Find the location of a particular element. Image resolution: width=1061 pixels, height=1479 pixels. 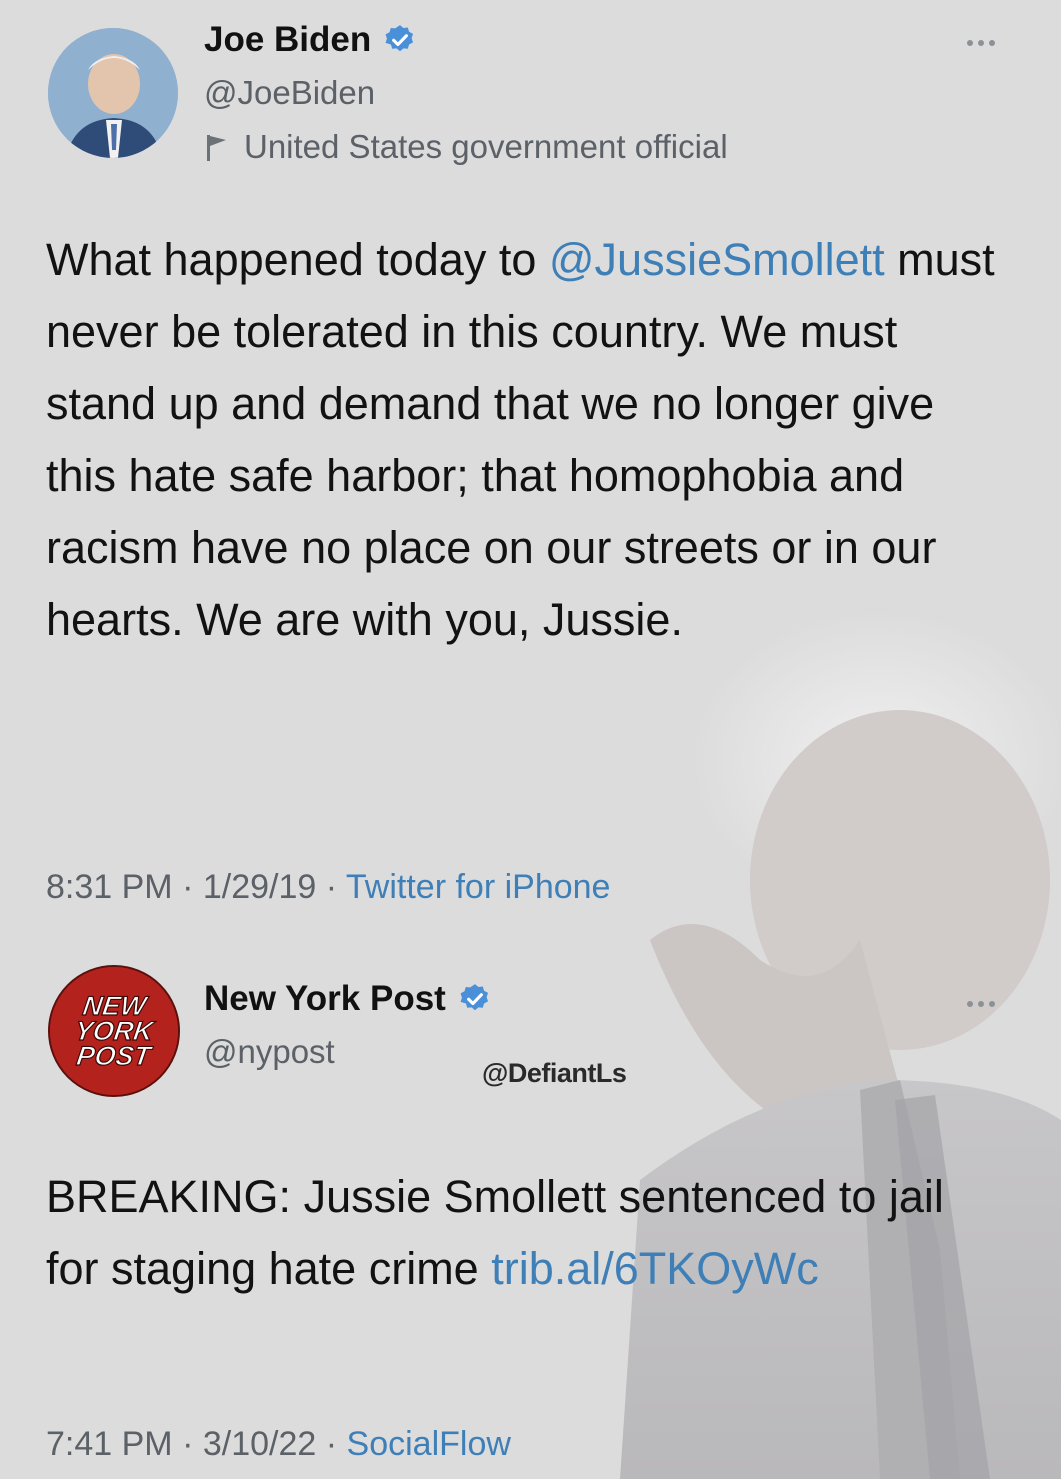

tweet-meta: 8:31 PM · 1/29/19 · Twitter for iPhone is located at coordinates (328, 887).